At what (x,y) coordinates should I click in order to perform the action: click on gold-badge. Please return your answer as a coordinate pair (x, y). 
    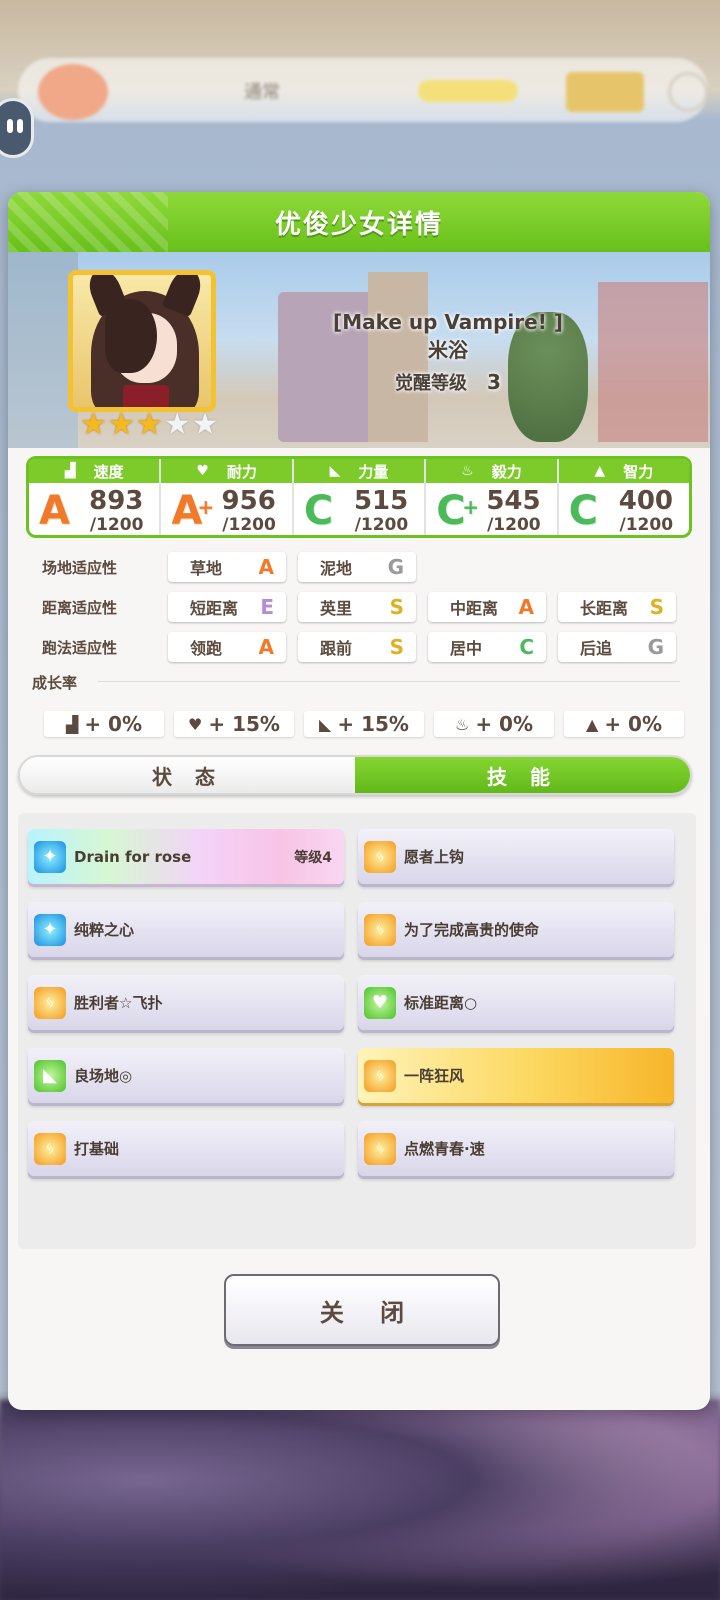
    Looking at the image, I should click on (605, 92).